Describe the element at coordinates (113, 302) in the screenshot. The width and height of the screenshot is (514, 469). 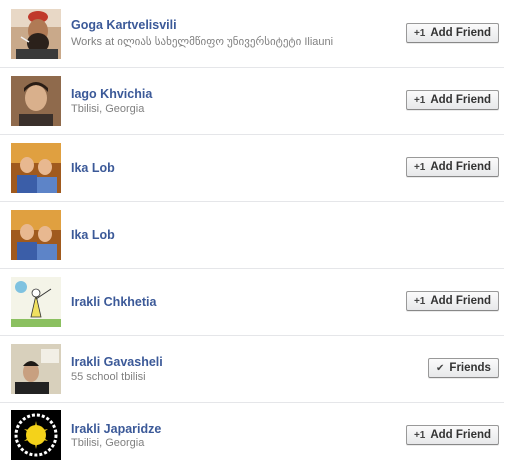
I see `friend-name-link: Irakli Chkhetia` at that location.